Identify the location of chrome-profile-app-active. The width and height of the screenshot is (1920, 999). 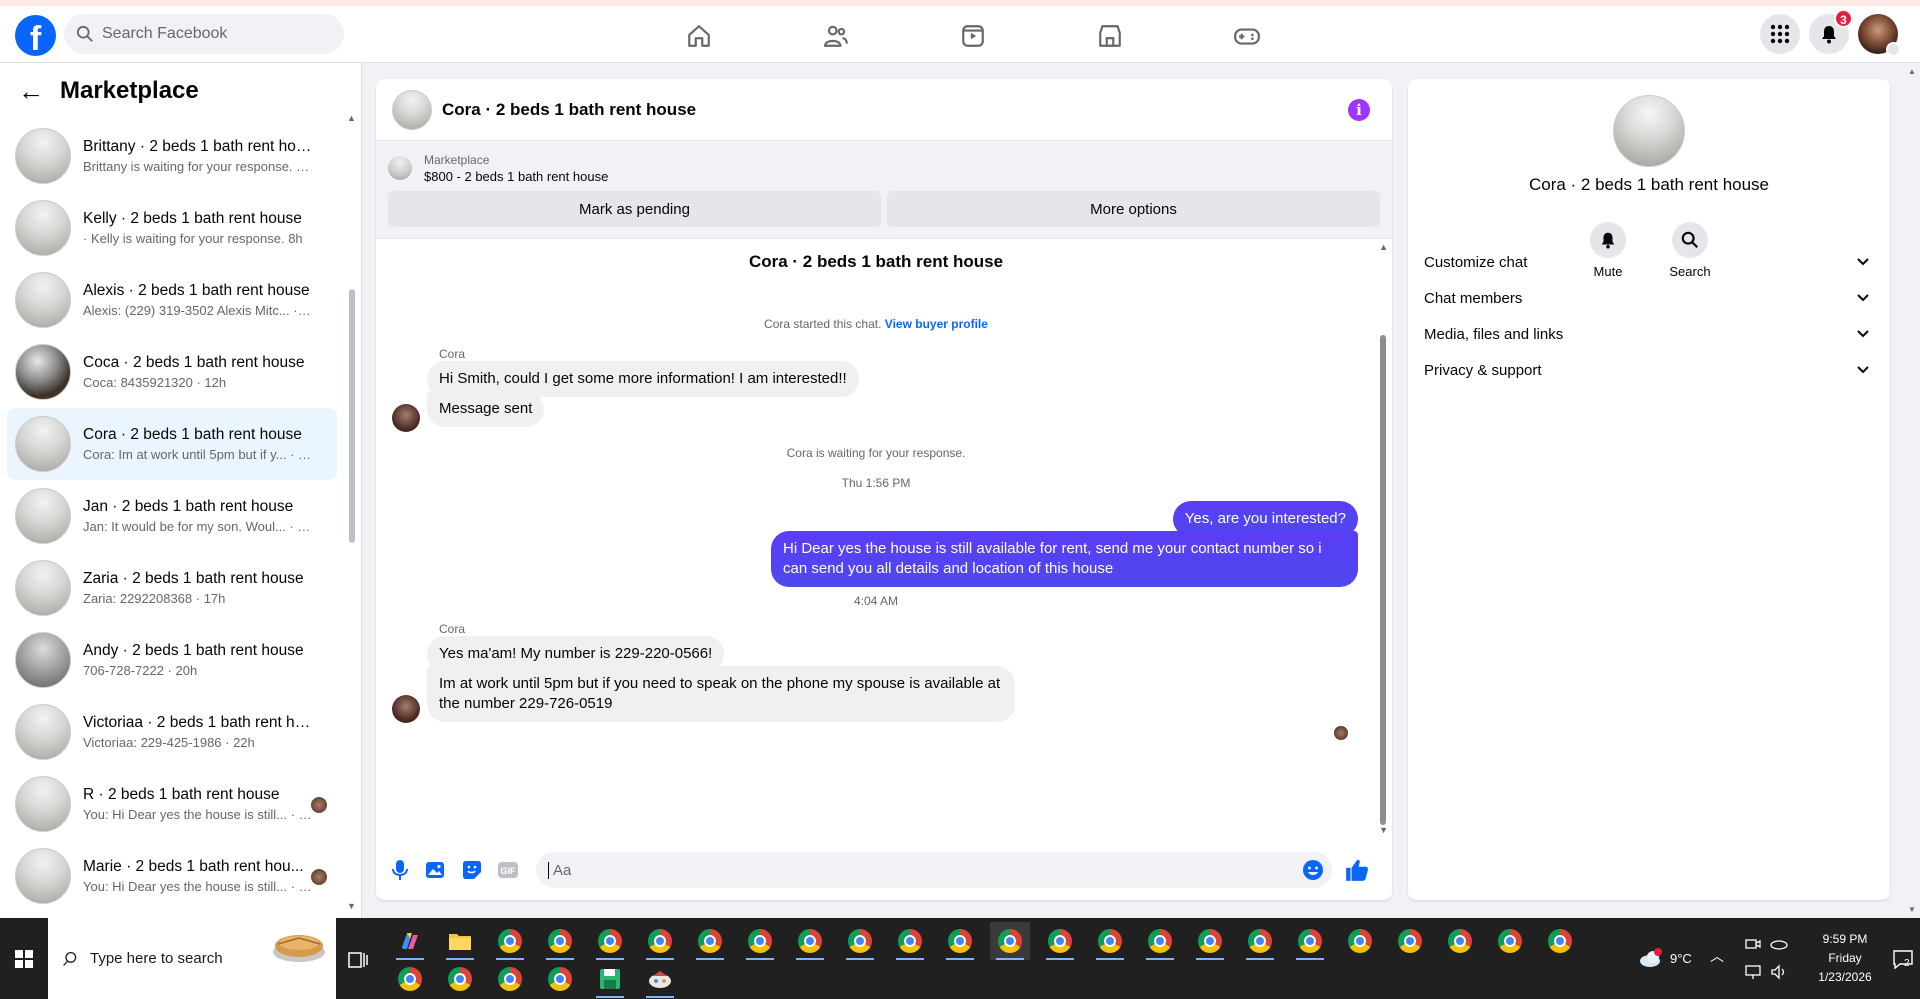
(1010, 941).